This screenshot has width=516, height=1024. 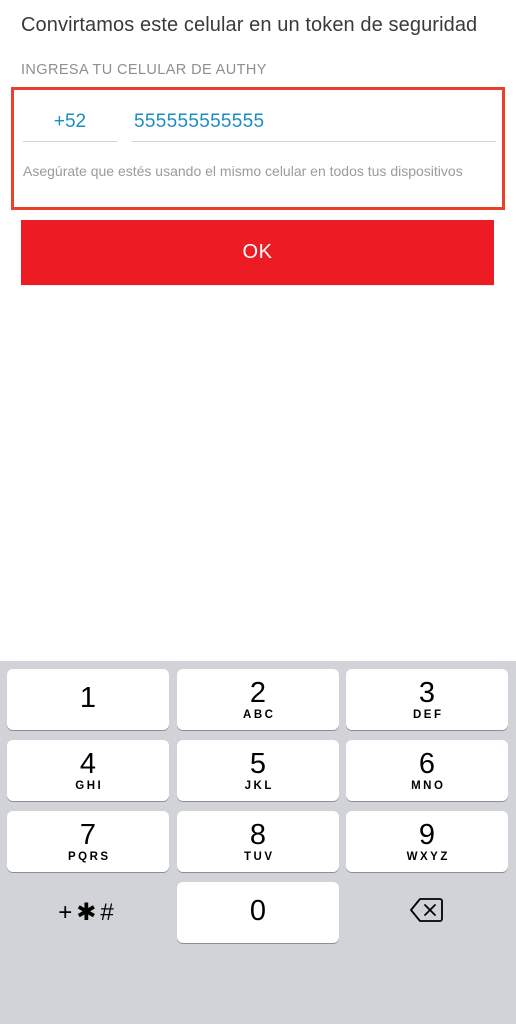 I want to click on key-letters: TUV, so click(x=259, y=856).